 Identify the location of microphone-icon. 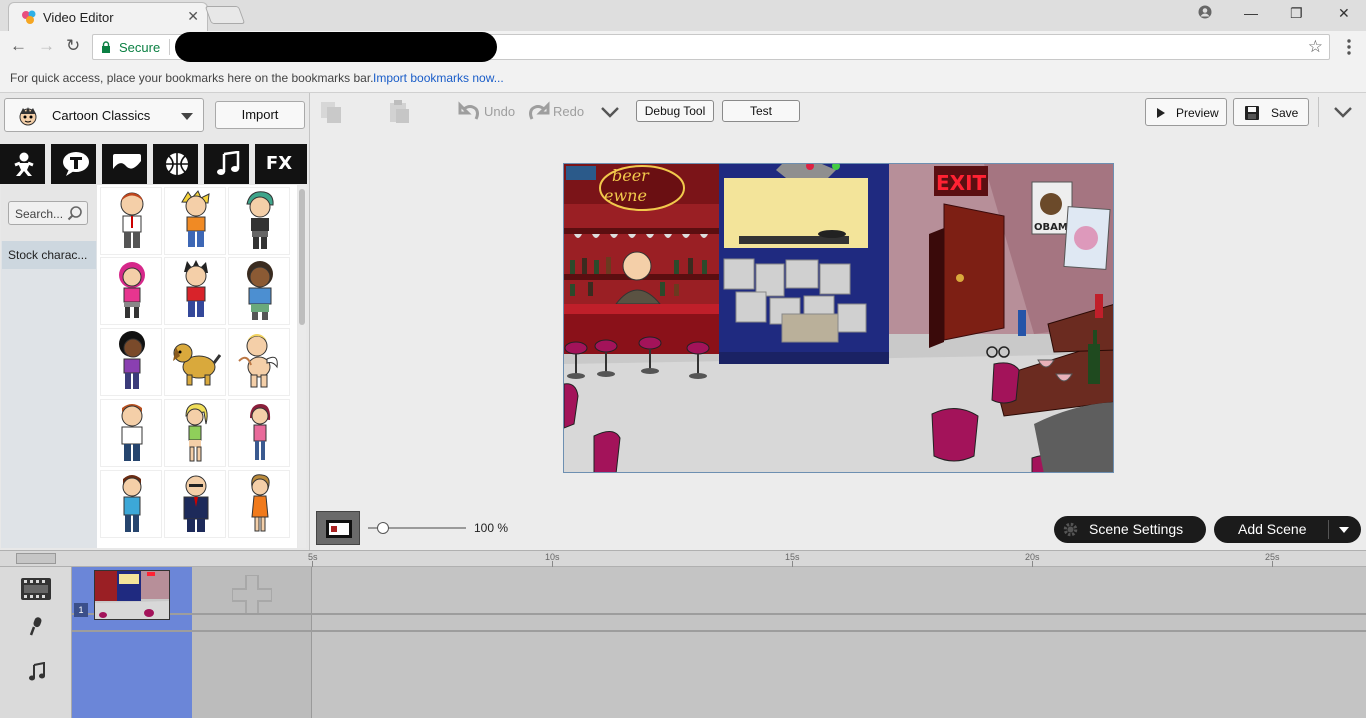
(36, 626).